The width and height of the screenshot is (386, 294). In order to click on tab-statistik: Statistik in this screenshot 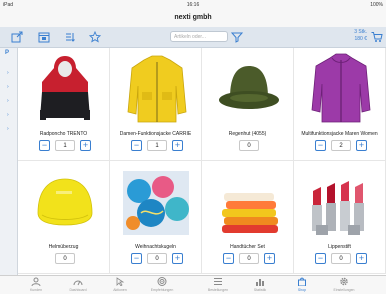, I will do `click(260, 285)`.